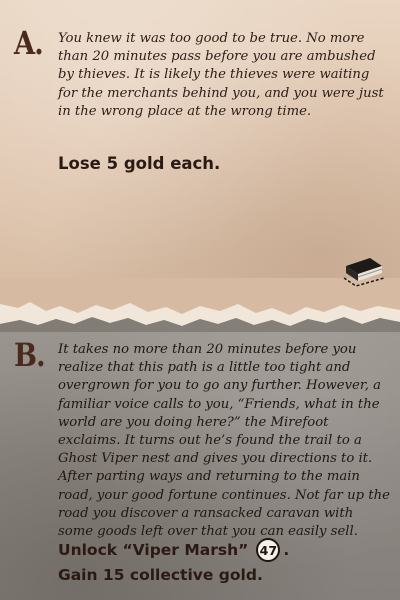  I want to click on unlock-suffix: ., so click(286, 550).